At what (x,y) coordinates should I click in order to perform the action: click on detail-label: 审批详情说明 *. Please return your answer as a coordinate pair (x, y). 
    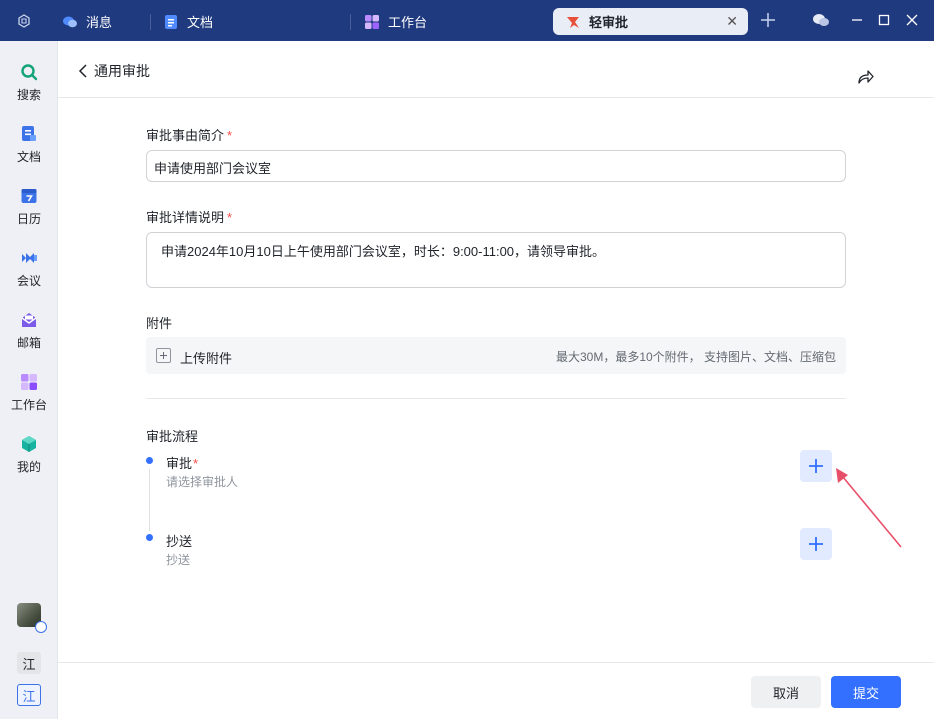
    Looking at the image, I should click on (189, 216).